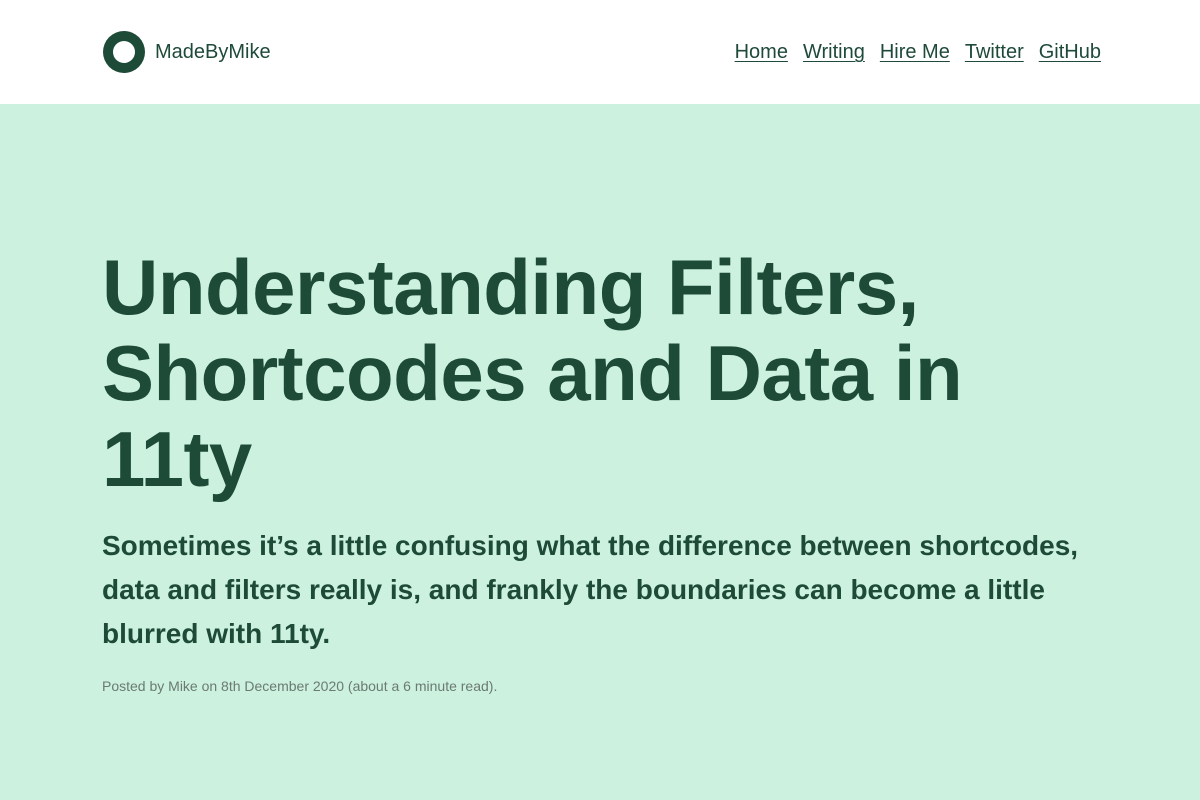 The image size is (1200, 800). What do you see at coordinates (1070, 52) in the screenshot?
I see `nav-link-github: GitHub` at bounding box center [1070, 52].